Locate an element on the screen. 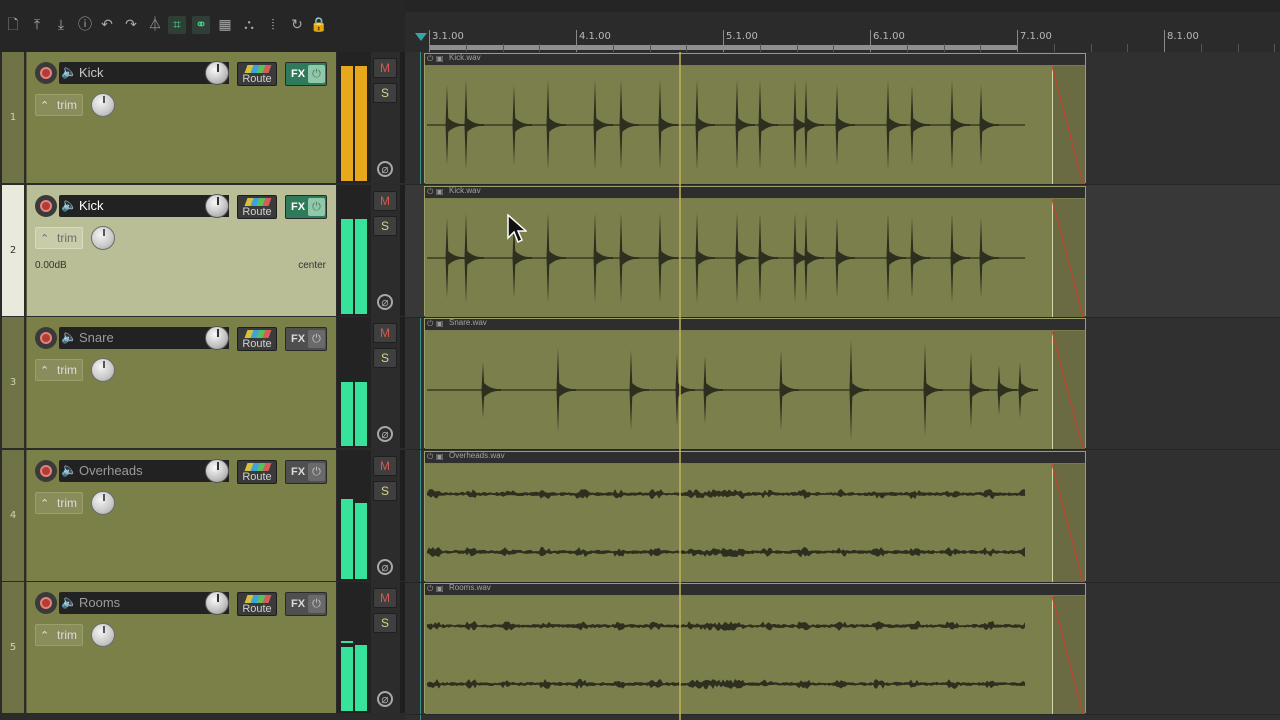 The image size is (1280, 720). track-number: 3 is located at coordinates (13, 382).